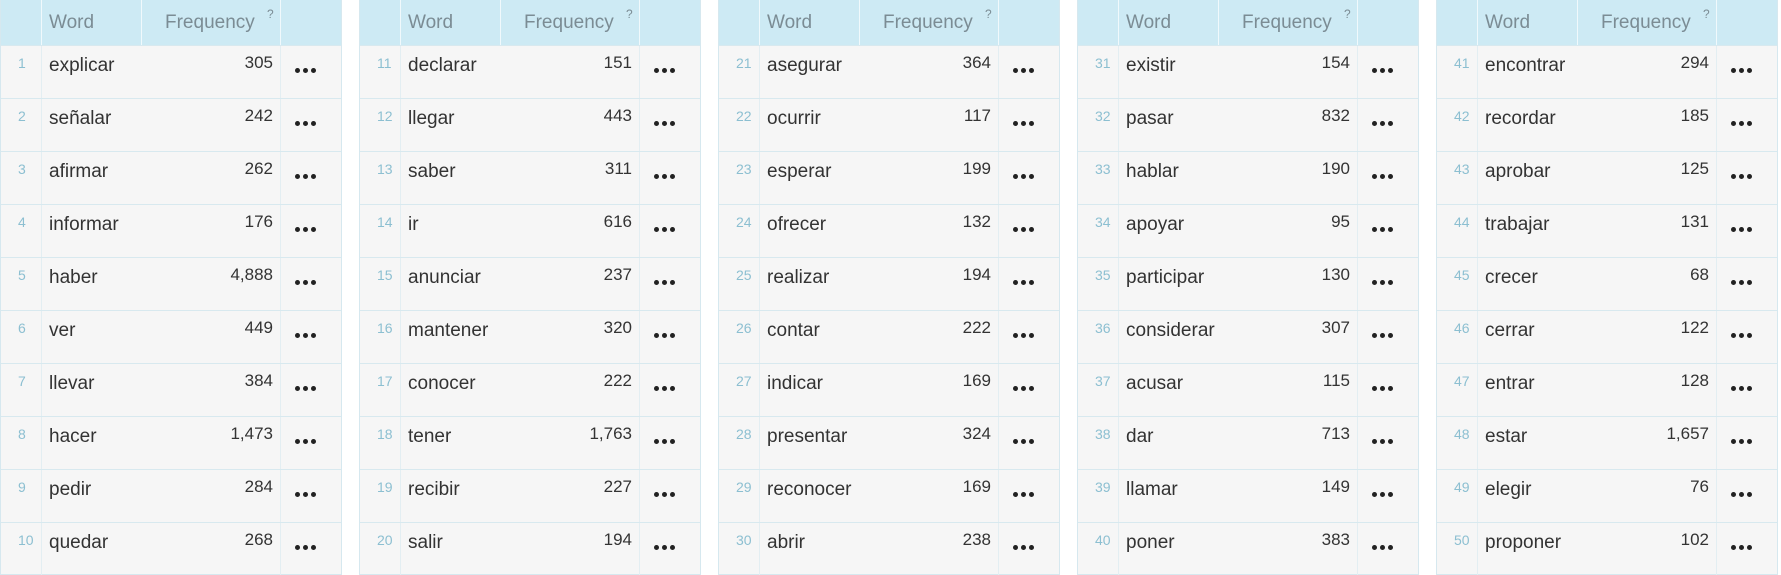 The image size is (1781, 575). I want to click on row-word: ir, so click(413, 225).